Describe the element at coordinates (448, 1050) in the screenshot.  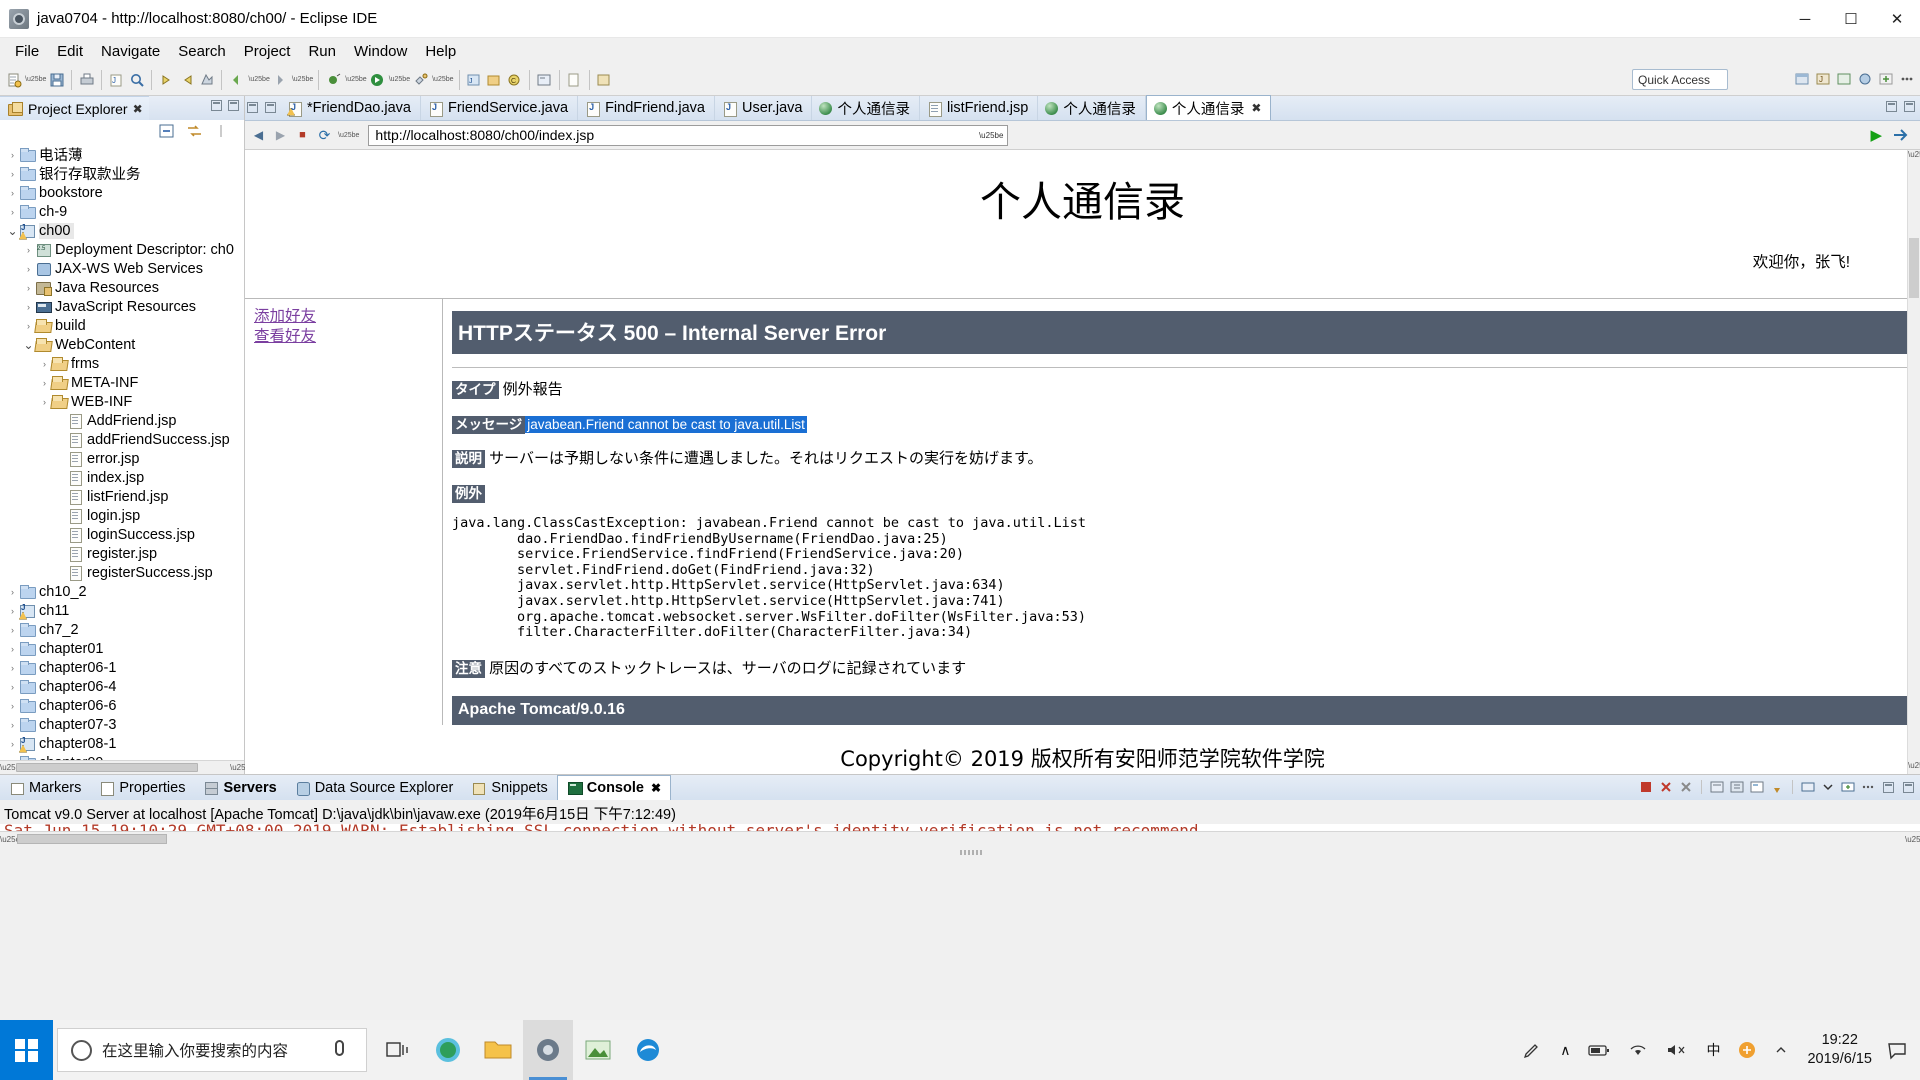
I see `taskbar-firefox-icon` at that location.